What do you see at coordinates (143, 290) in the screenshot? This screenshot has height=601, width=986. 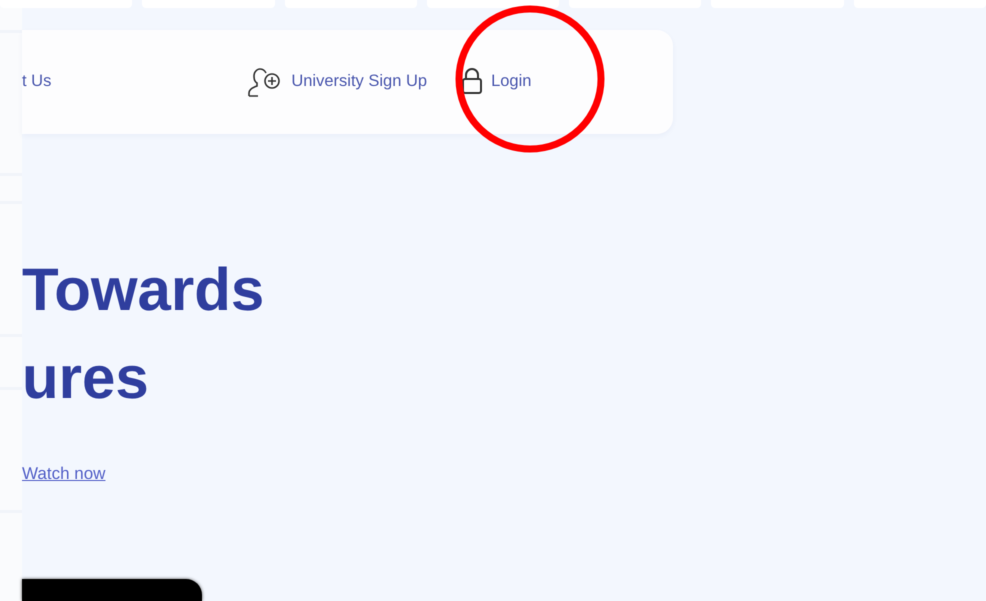 I see `hero-heading: Towards` at bounding box center [143, 290].